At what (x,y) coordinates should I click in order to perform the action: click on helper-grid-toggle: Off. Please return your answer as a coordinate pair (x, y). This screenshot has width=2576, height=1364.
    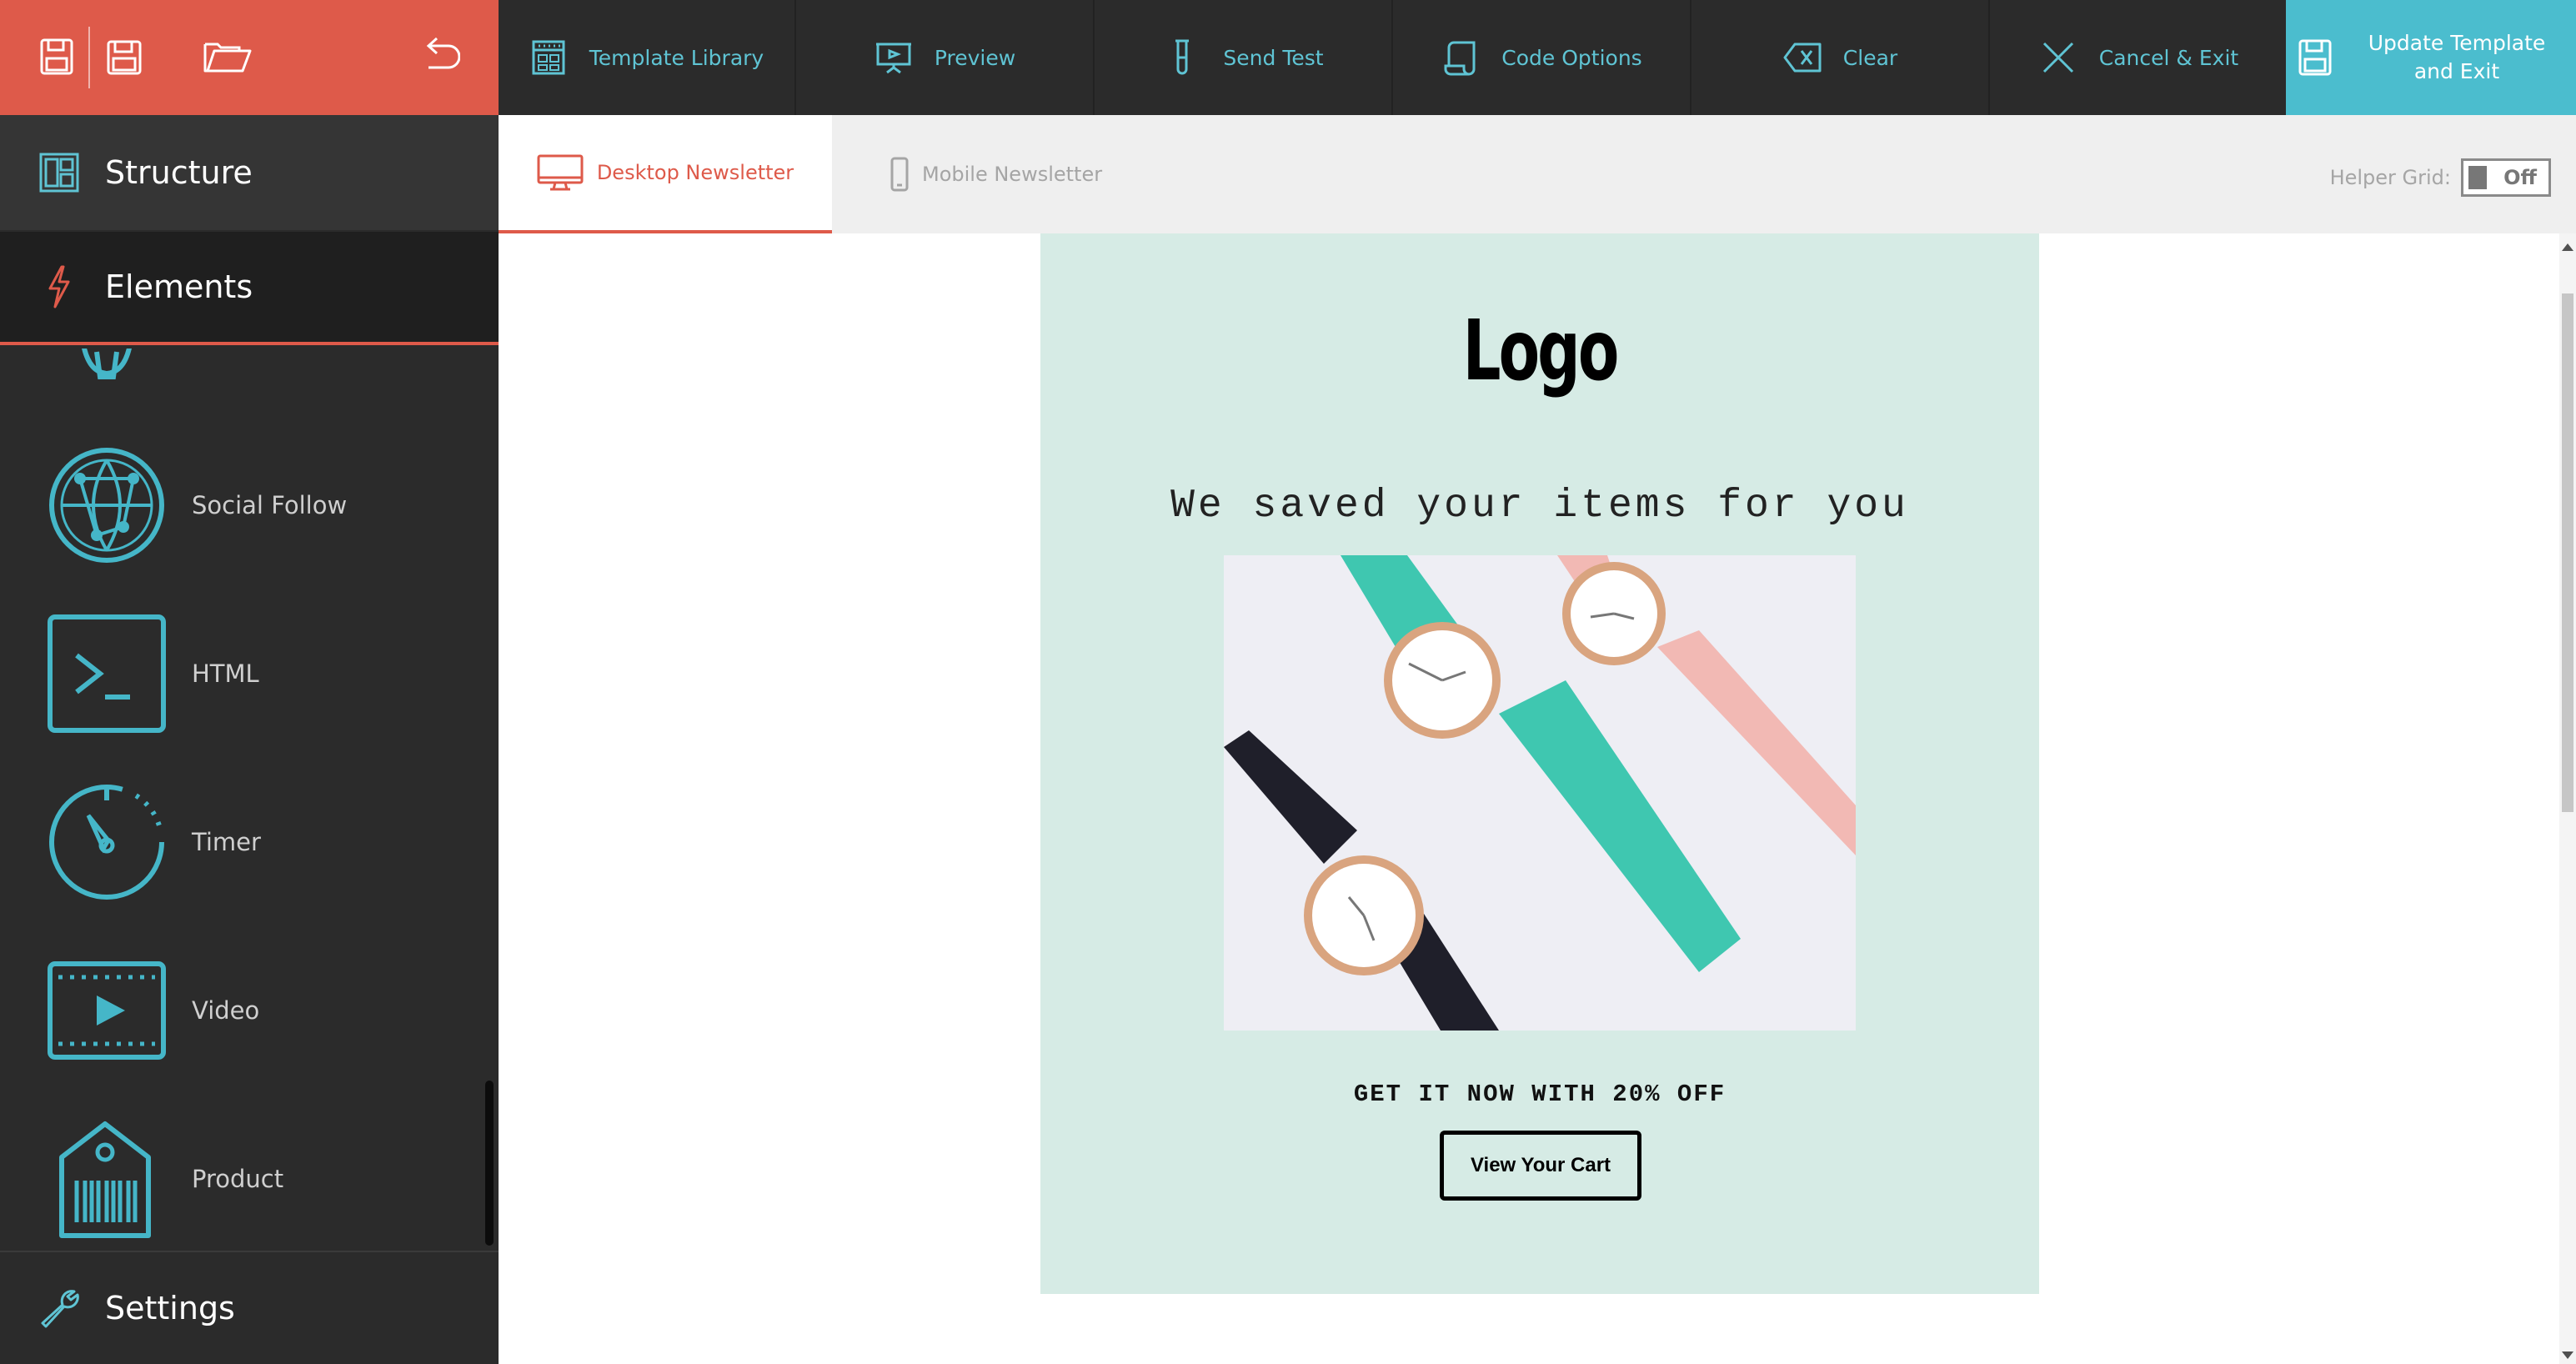
    Looking at the image, I should click on (2506, 177).